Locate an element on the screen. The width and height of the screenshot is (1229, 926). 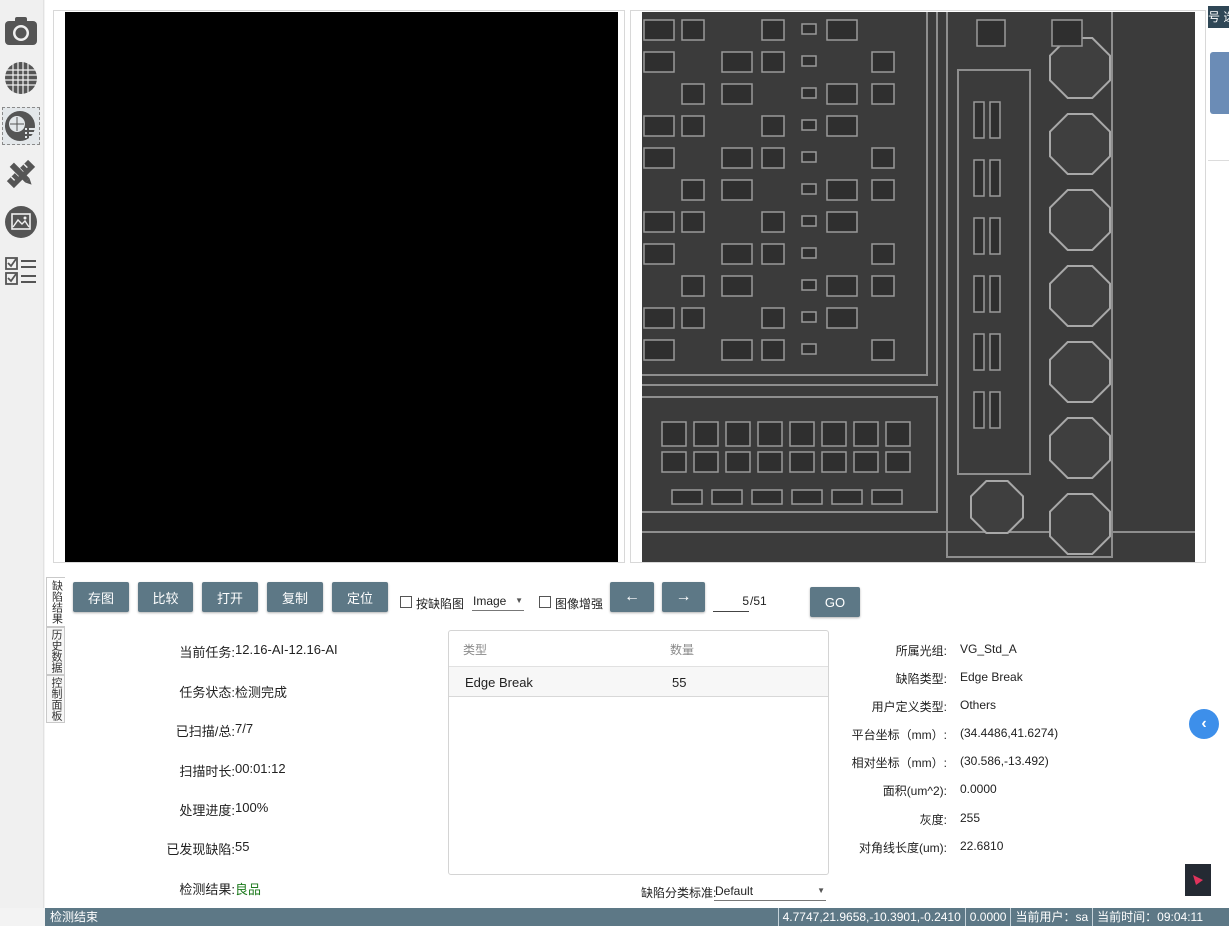
group-row: 所属光组: is located at coordinates (886, 652).